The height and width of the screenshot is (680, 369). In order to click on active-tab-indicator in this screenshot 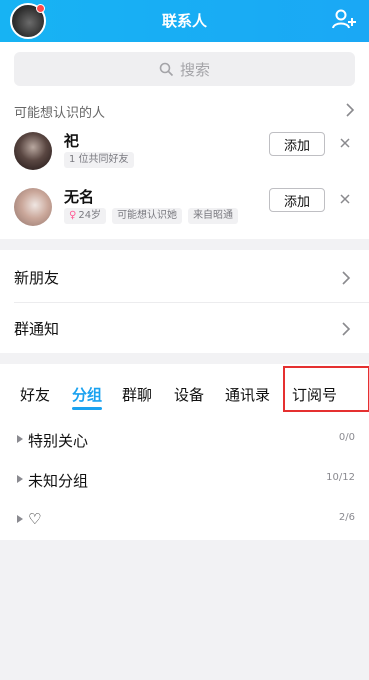, I will do `click(87, 408)`.